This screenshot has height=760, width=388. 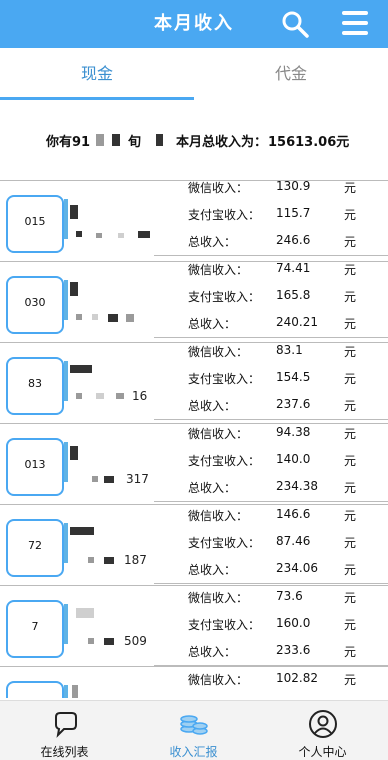 I want to click on device-id-tail: 187, so click(x=135, y=560).